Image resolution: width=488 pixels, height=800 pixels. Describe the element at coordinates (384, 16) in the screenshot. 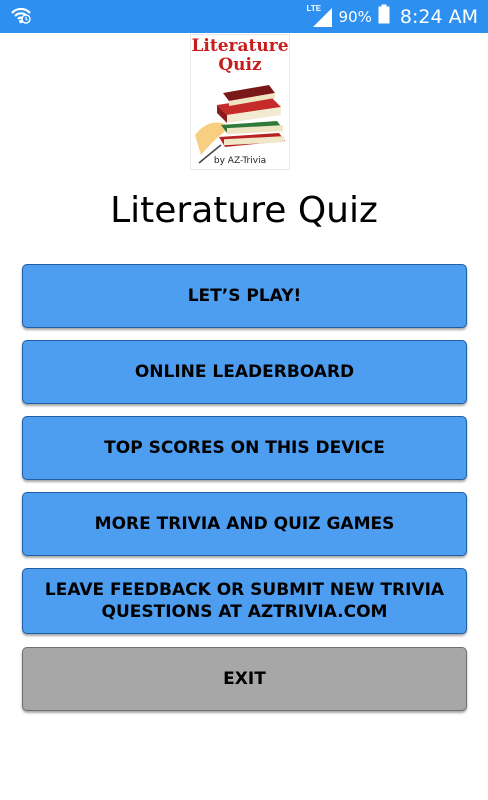

I see `battery-icon` at that location.